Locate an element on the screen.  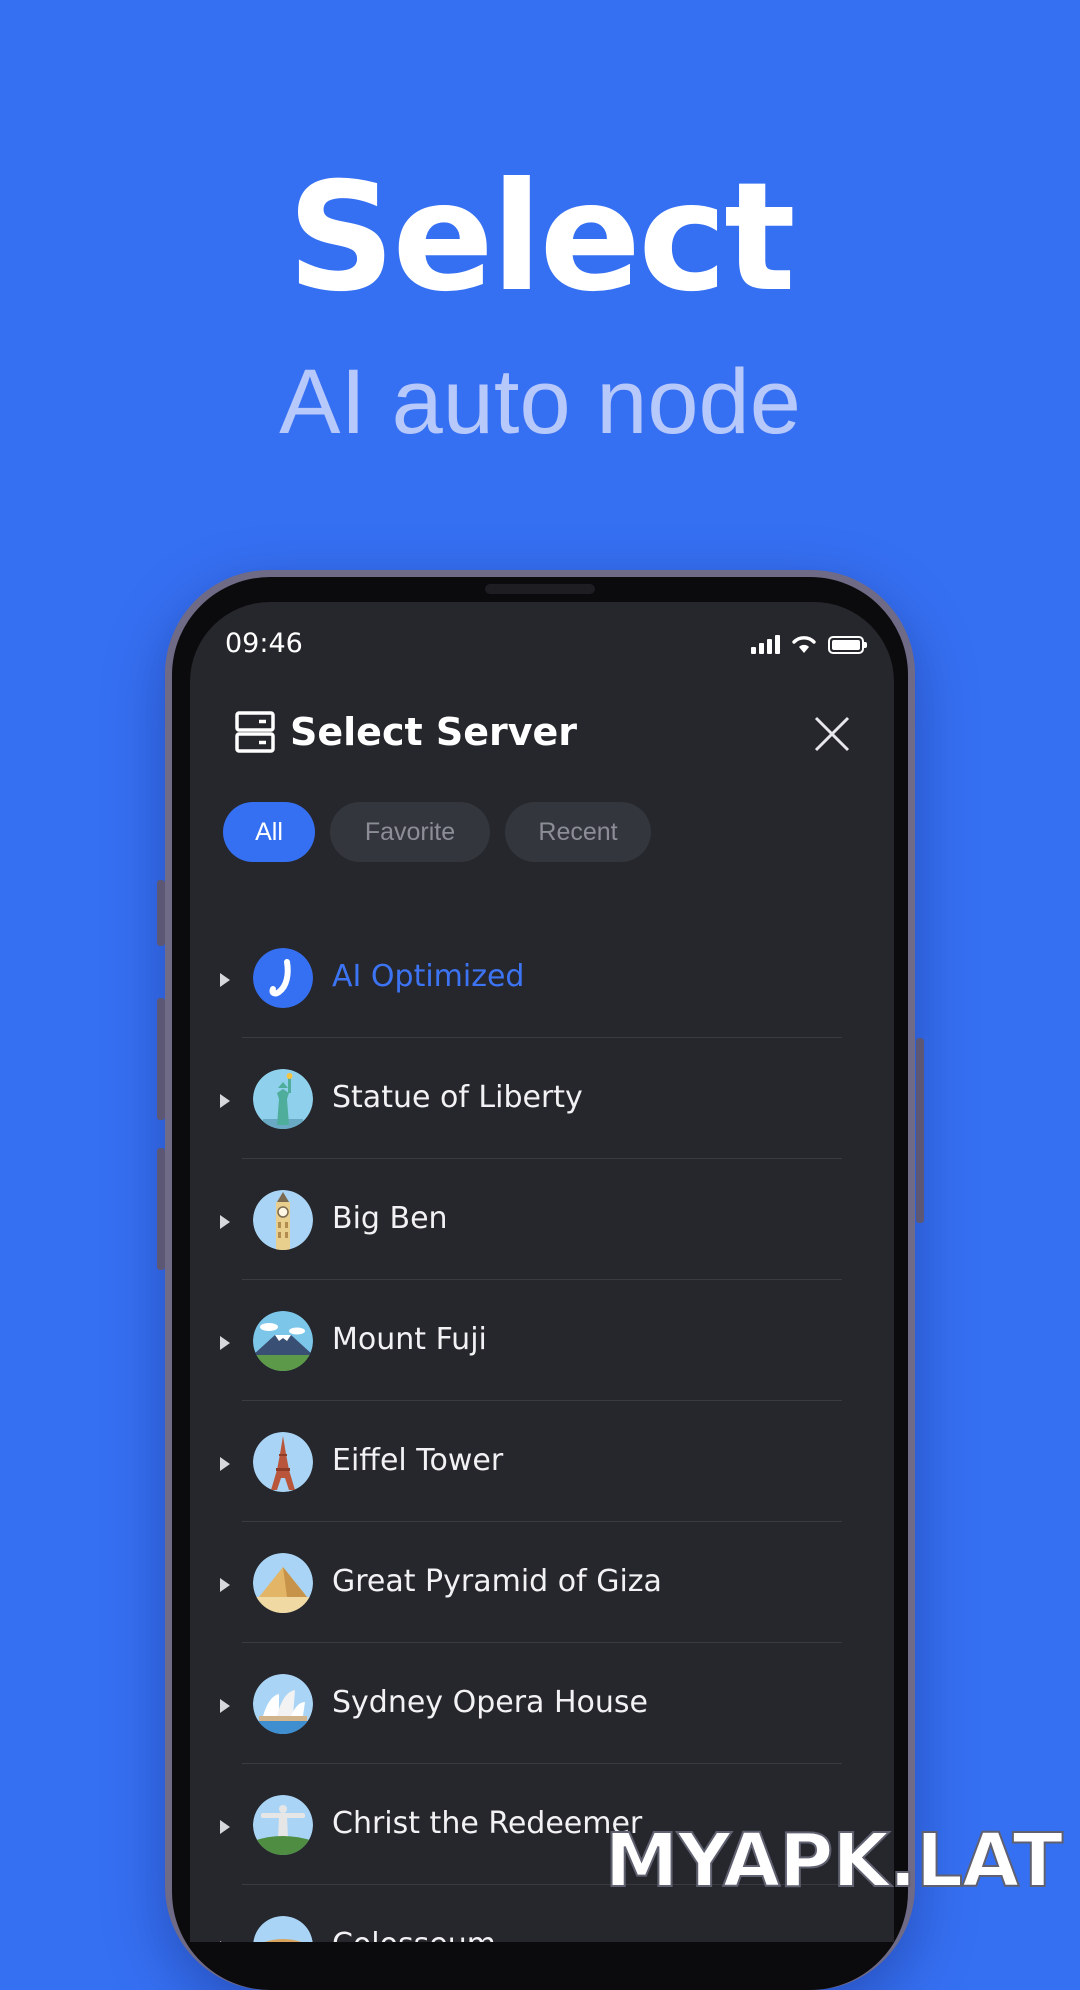
server-row-eiffel-tower: Eiffel Tower is located at coordinates (542, 1461).